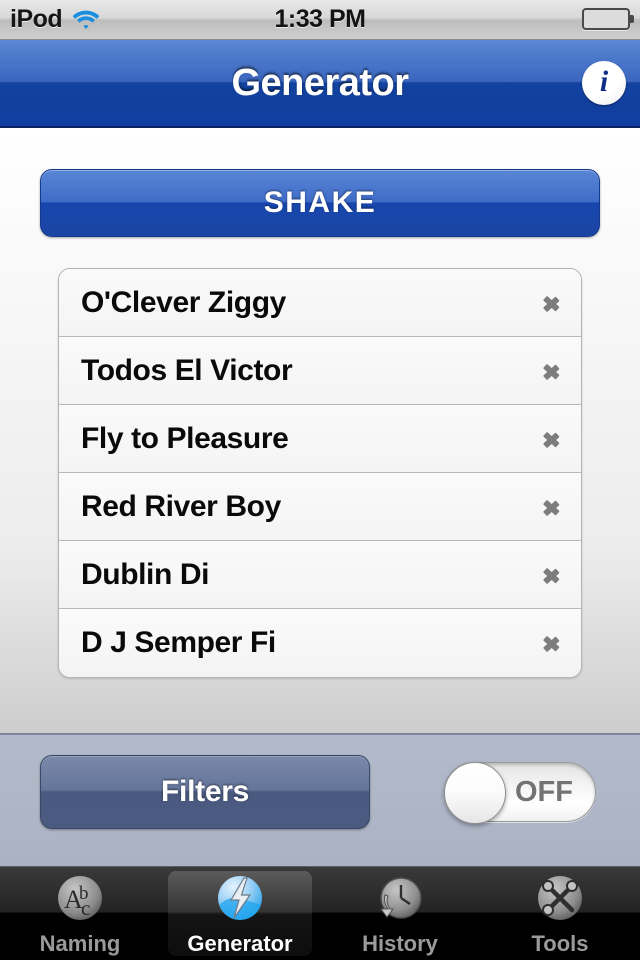 Image resolution: width=640 pixels, height=960 pixels. What do you see at coordinates (320, 643) in the screenshot?
I see `list-item: D J Semper Fi` at bounding box center [320, 643].